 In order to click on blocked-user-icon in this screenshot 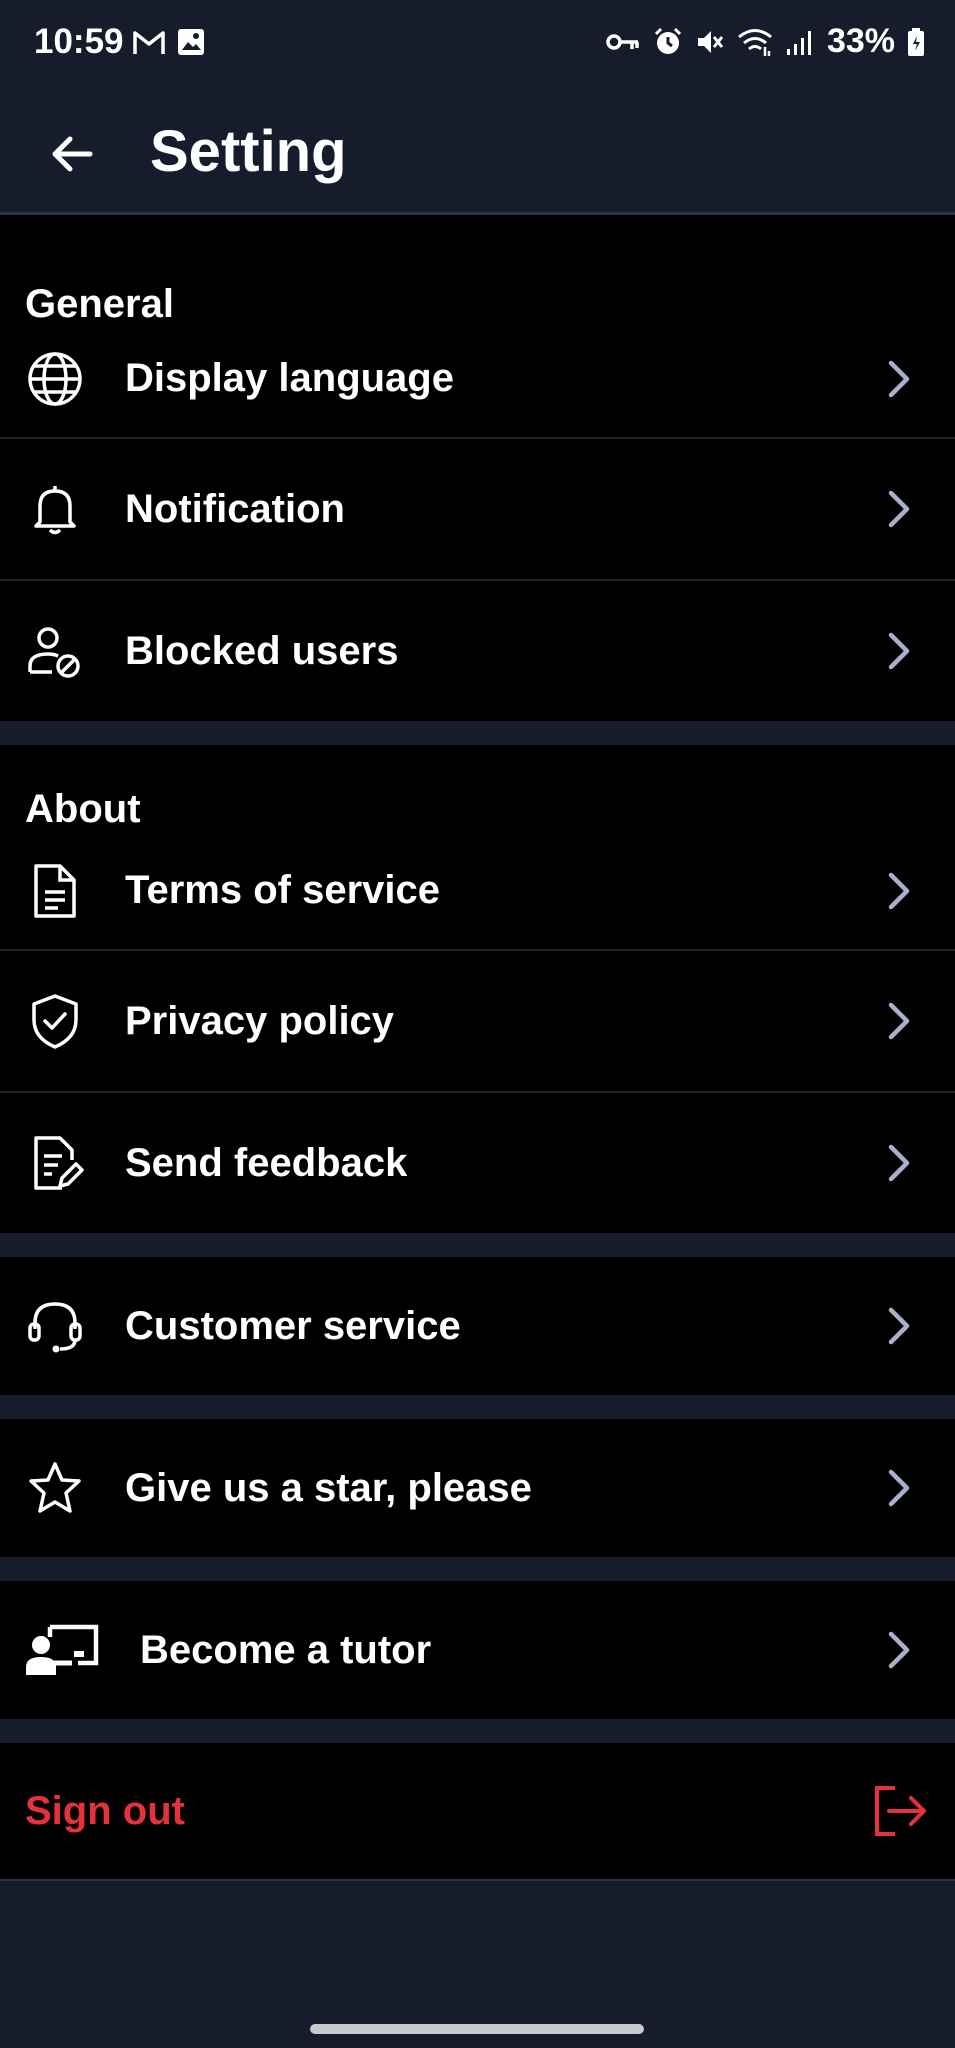, I will do `click(54, 652)`.